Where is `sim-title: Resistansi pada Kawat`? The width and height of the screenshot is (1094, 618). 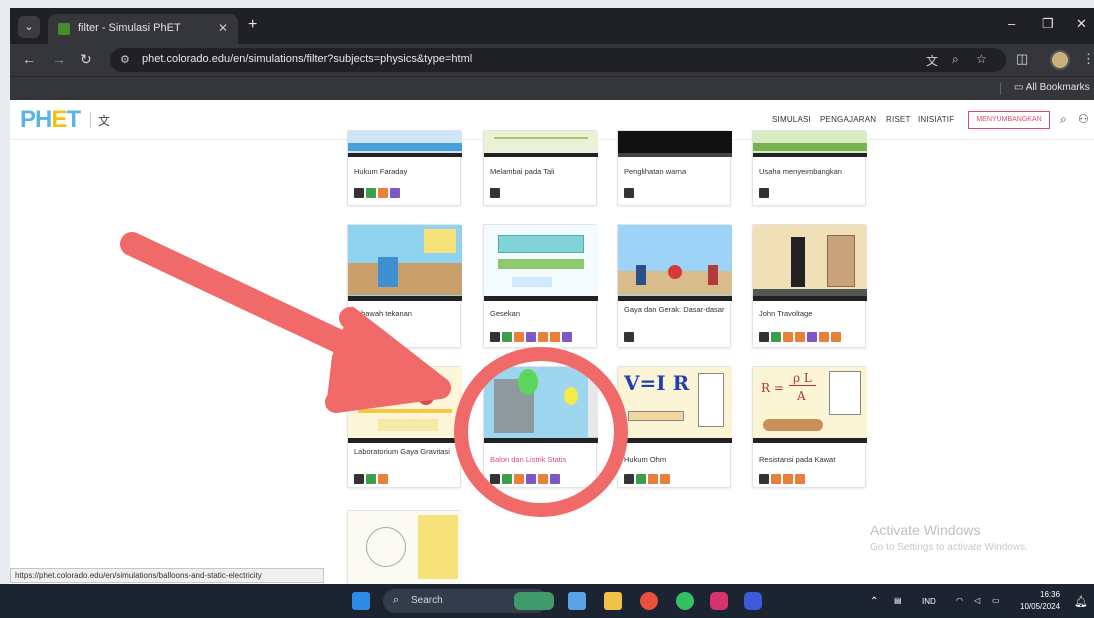
sim-title: Resistansi pada Kawat is located at coordinates (797, 459).